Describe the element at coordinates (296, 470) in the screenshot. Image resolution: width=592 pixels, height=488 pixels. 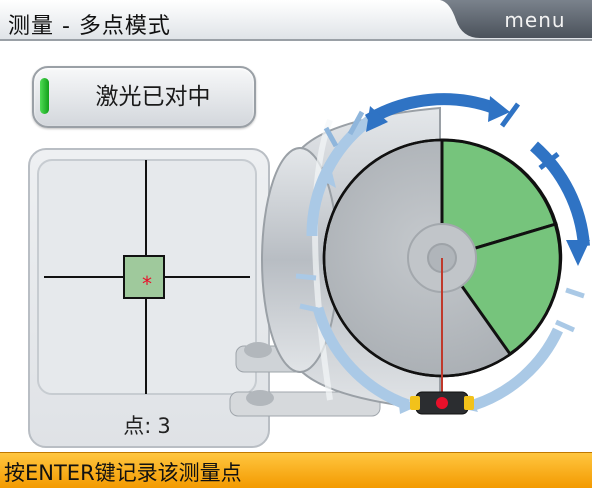
I see `status-bar: 按ENTER键记录该测量点` at that location.